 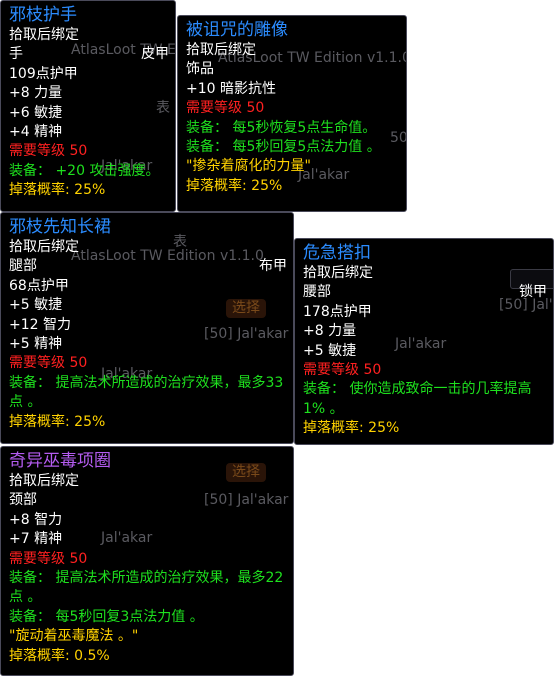 I want to click on item-name: 危急搭扣, so click(x=337, y=253).